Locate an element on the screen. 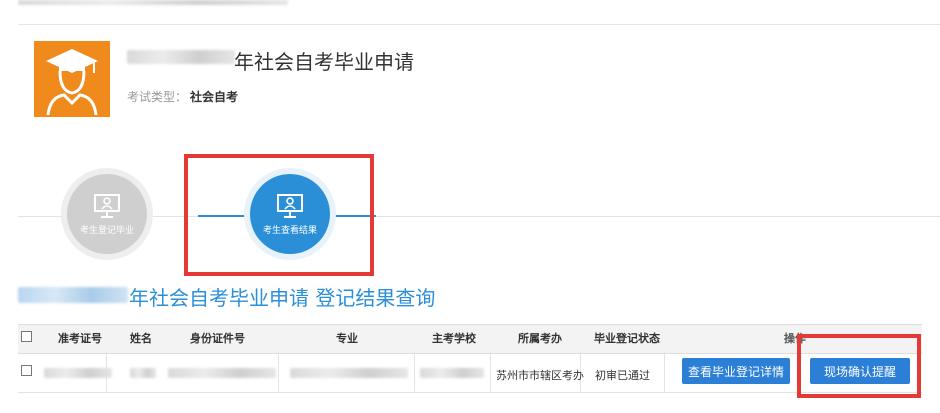  step-register-graduation: 考生登记毕业 is located at coordinates (107, 214).